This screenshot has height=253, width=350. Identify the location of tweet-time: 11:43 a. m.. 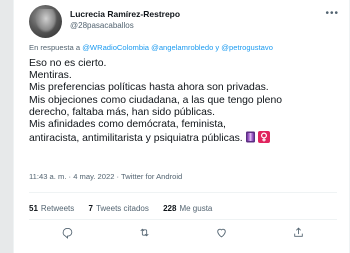
(47, 176).